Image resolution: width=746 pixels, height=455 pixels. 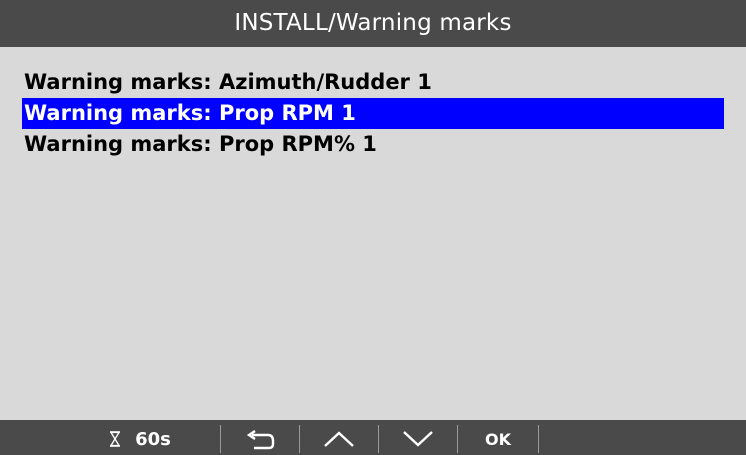 What do you see at coordinates (115, 437) in the screenshot?
I see `hourglass-icon` at bounding box center [115, 437].